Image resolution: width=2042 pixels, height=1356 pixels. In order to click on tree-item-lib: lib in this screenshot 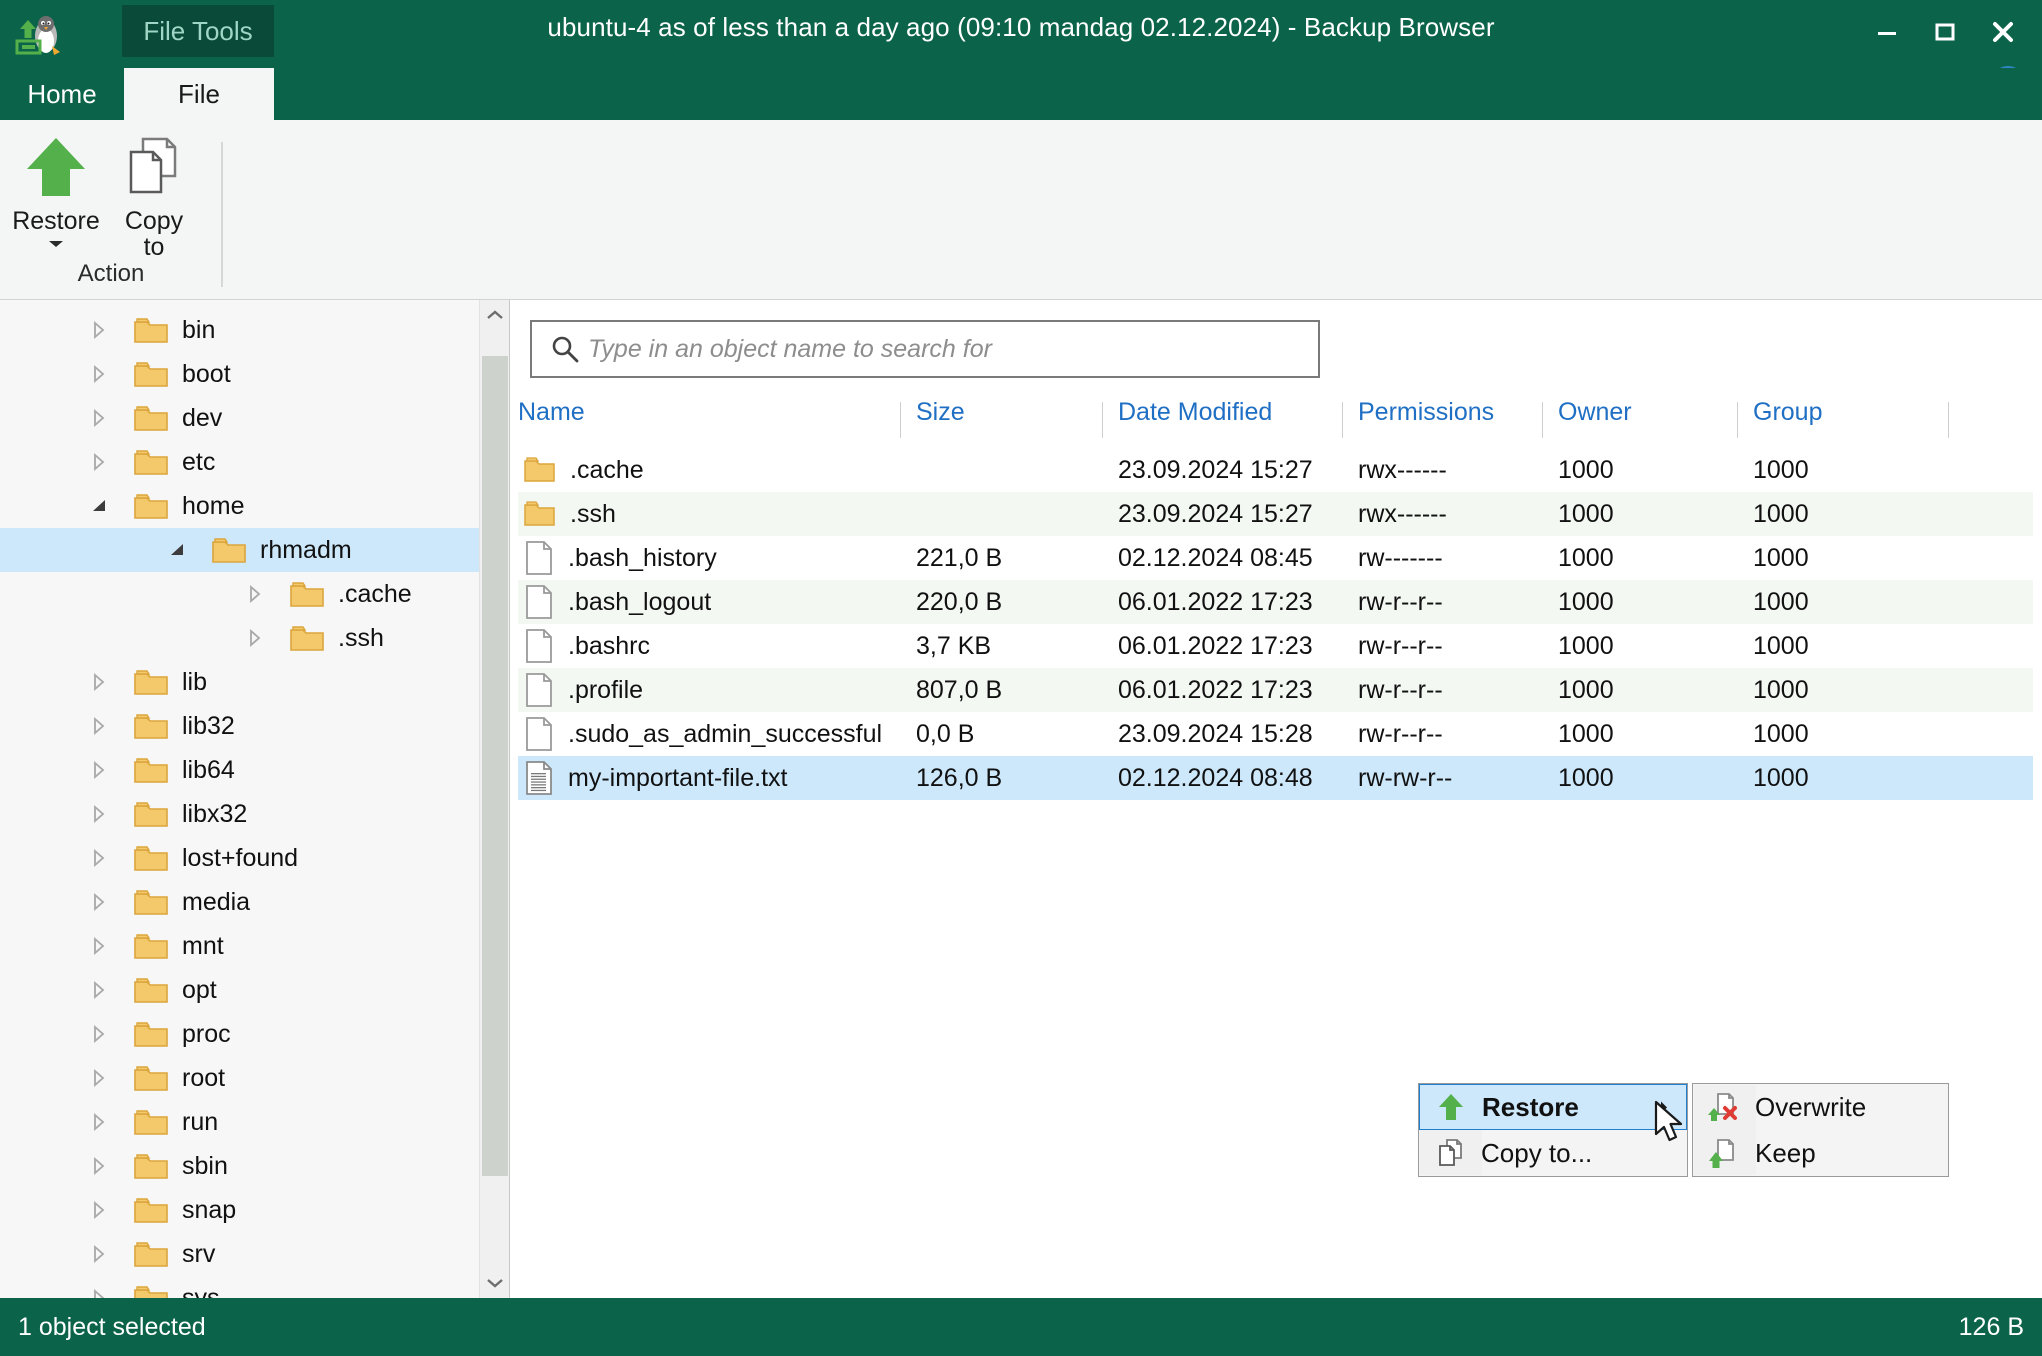, I will do `click(254, 682)`.